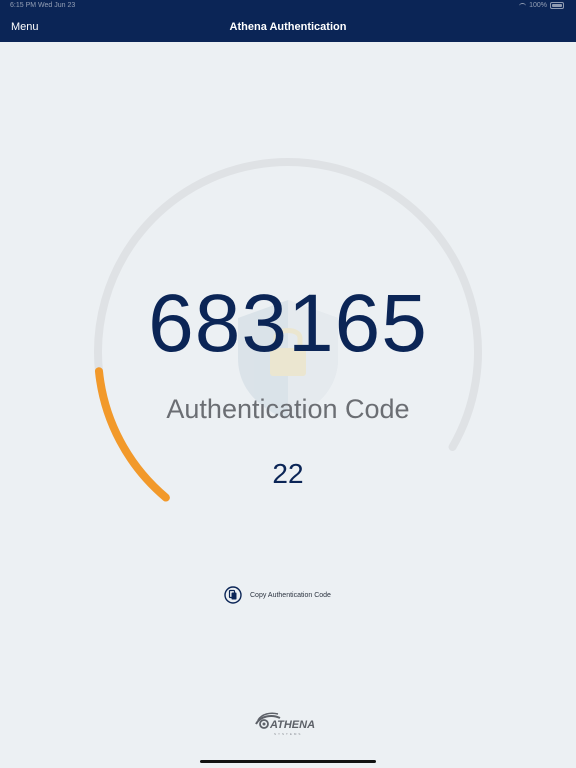 The height and width of the screenshot is (768, 576). Describe the element at coordinates (43, 5) in the screenshot. I see `status-time-date: 6:15 PM Wed Jun 23` at that location.